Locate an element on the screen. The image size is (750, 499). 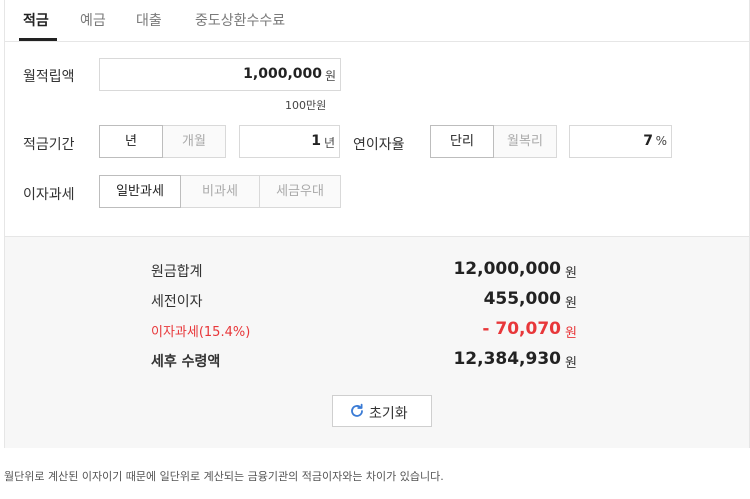
monthly-deposit-hint: 100만원 is located at coordinates (306, 105).